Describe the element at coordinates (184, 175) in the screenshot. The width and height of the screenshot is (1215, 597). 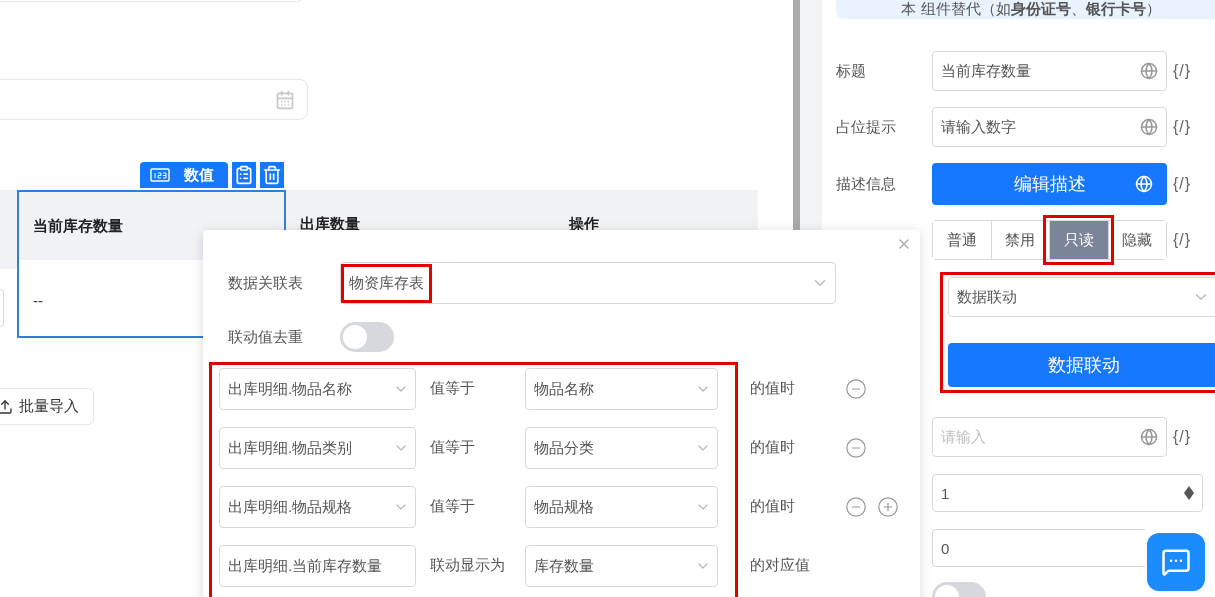
I see `component-type-badge: 数值` at that location.